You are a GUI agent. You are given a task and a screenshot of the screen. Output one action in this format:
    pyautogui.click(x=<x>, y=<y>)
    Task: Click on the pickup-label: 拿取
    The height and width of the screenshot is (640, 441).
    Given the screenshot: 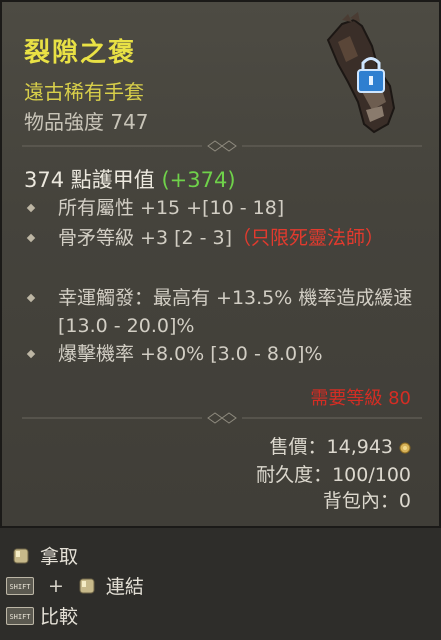 What is the action you would take?
    pyautogui.click(x=59, y=557)
    